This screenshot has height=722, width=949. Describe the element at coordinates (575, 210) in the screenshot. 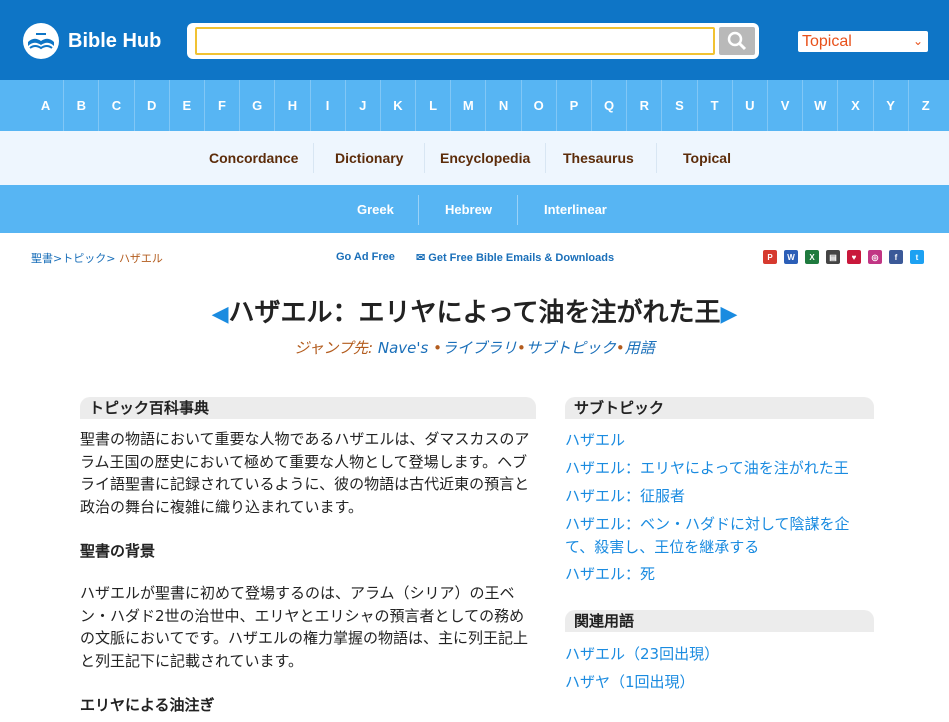

I see `nav-interlinear: Interlinear` at that location.